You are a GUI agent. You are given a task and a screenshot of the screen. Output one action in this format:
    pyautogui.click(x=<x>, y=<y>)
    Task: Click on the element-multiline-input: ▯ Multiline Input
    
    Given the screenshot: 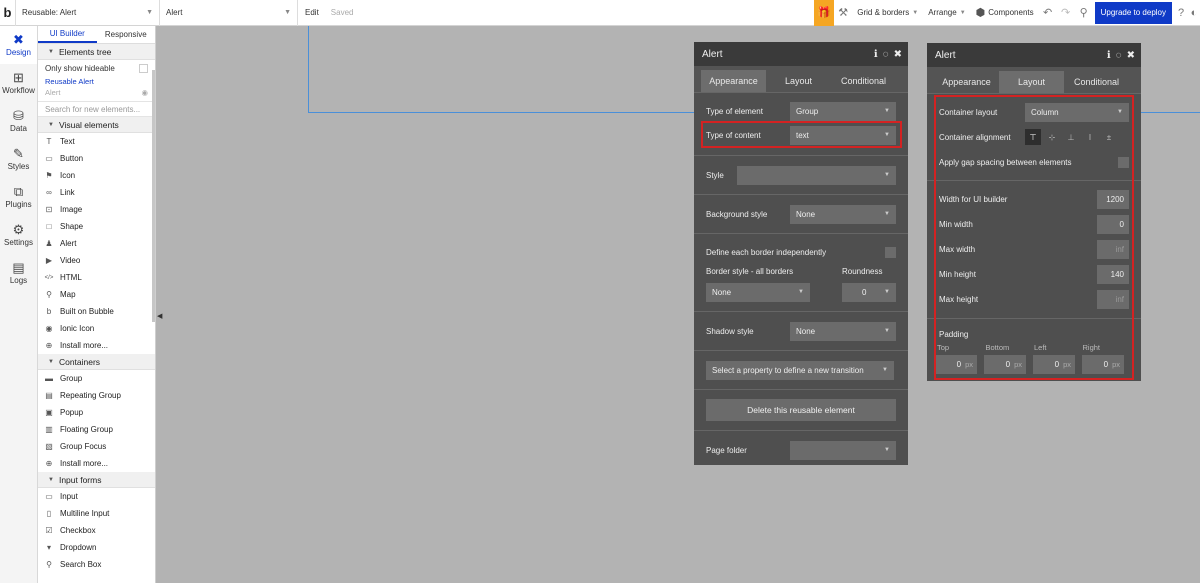 What is the action you would take?
    pyautogui.click(x=96, y=513)
    